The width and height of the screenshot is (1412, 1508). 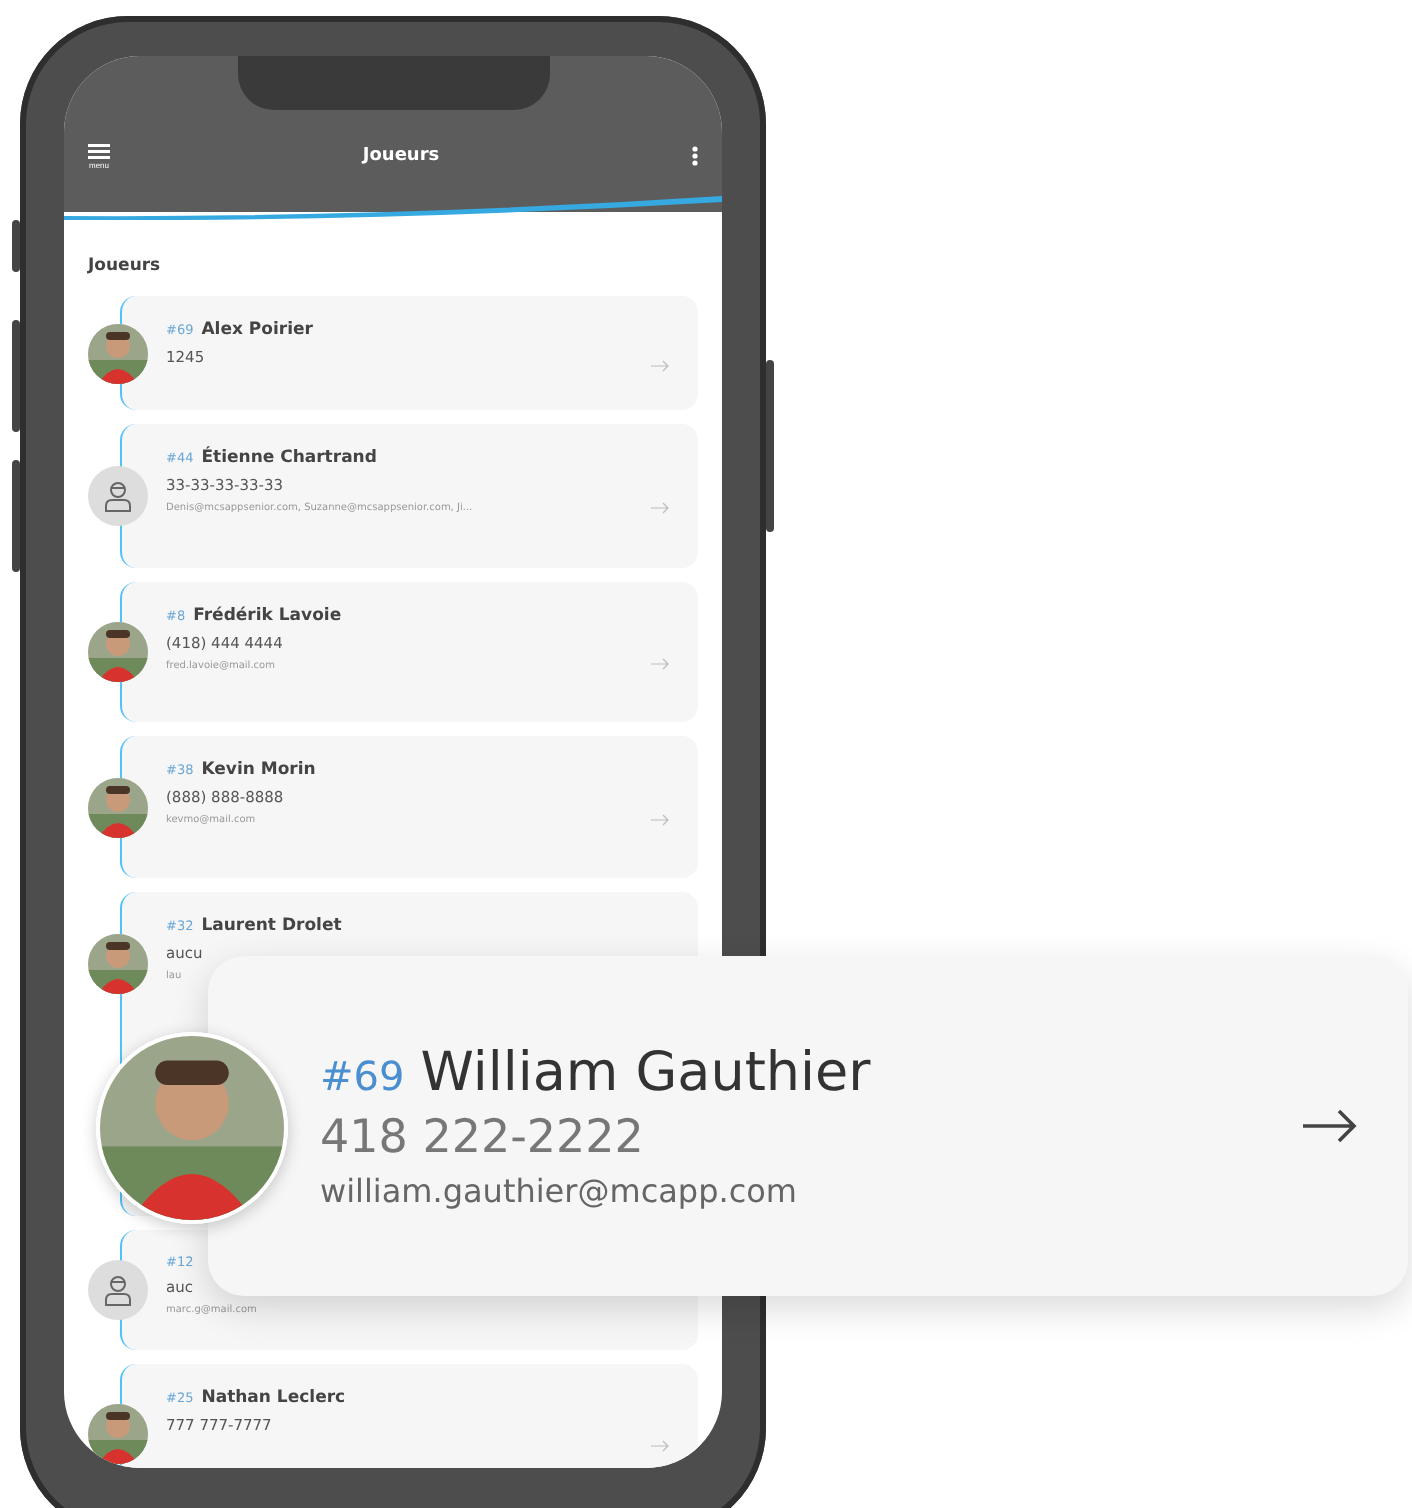 What do you see at coordinates (271, 926) in the screenshot?
I see `player-name: Laurent Drolet` at bounding box center [271, 926].